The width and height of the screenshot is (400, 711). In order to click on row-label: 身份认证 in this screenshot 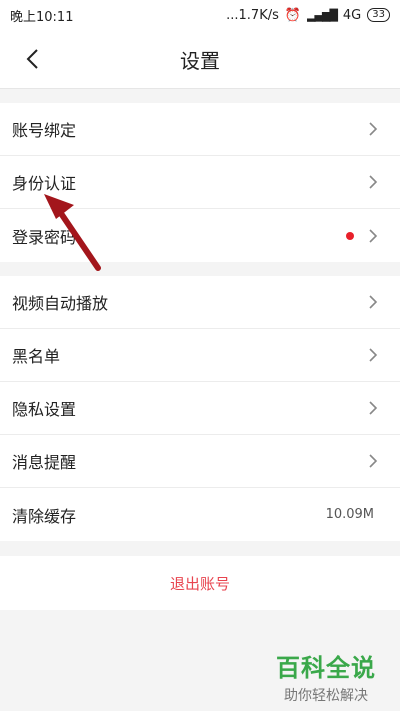, I will do `click(44, 183)`.